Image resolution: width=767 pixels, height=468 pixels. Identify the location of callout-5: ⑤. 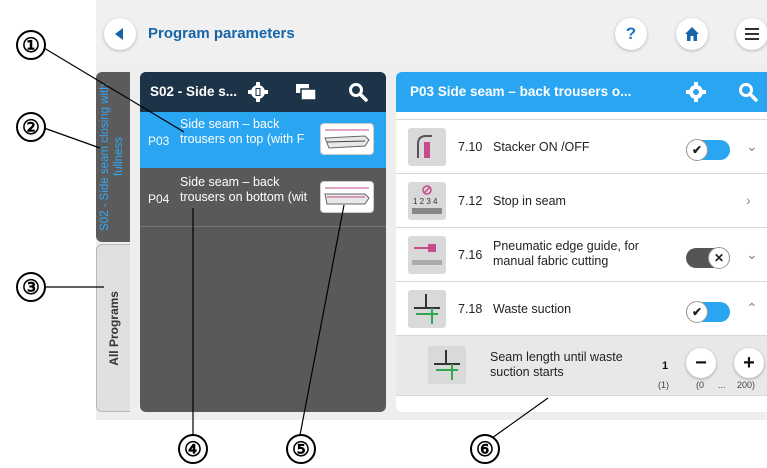
(301, 449).